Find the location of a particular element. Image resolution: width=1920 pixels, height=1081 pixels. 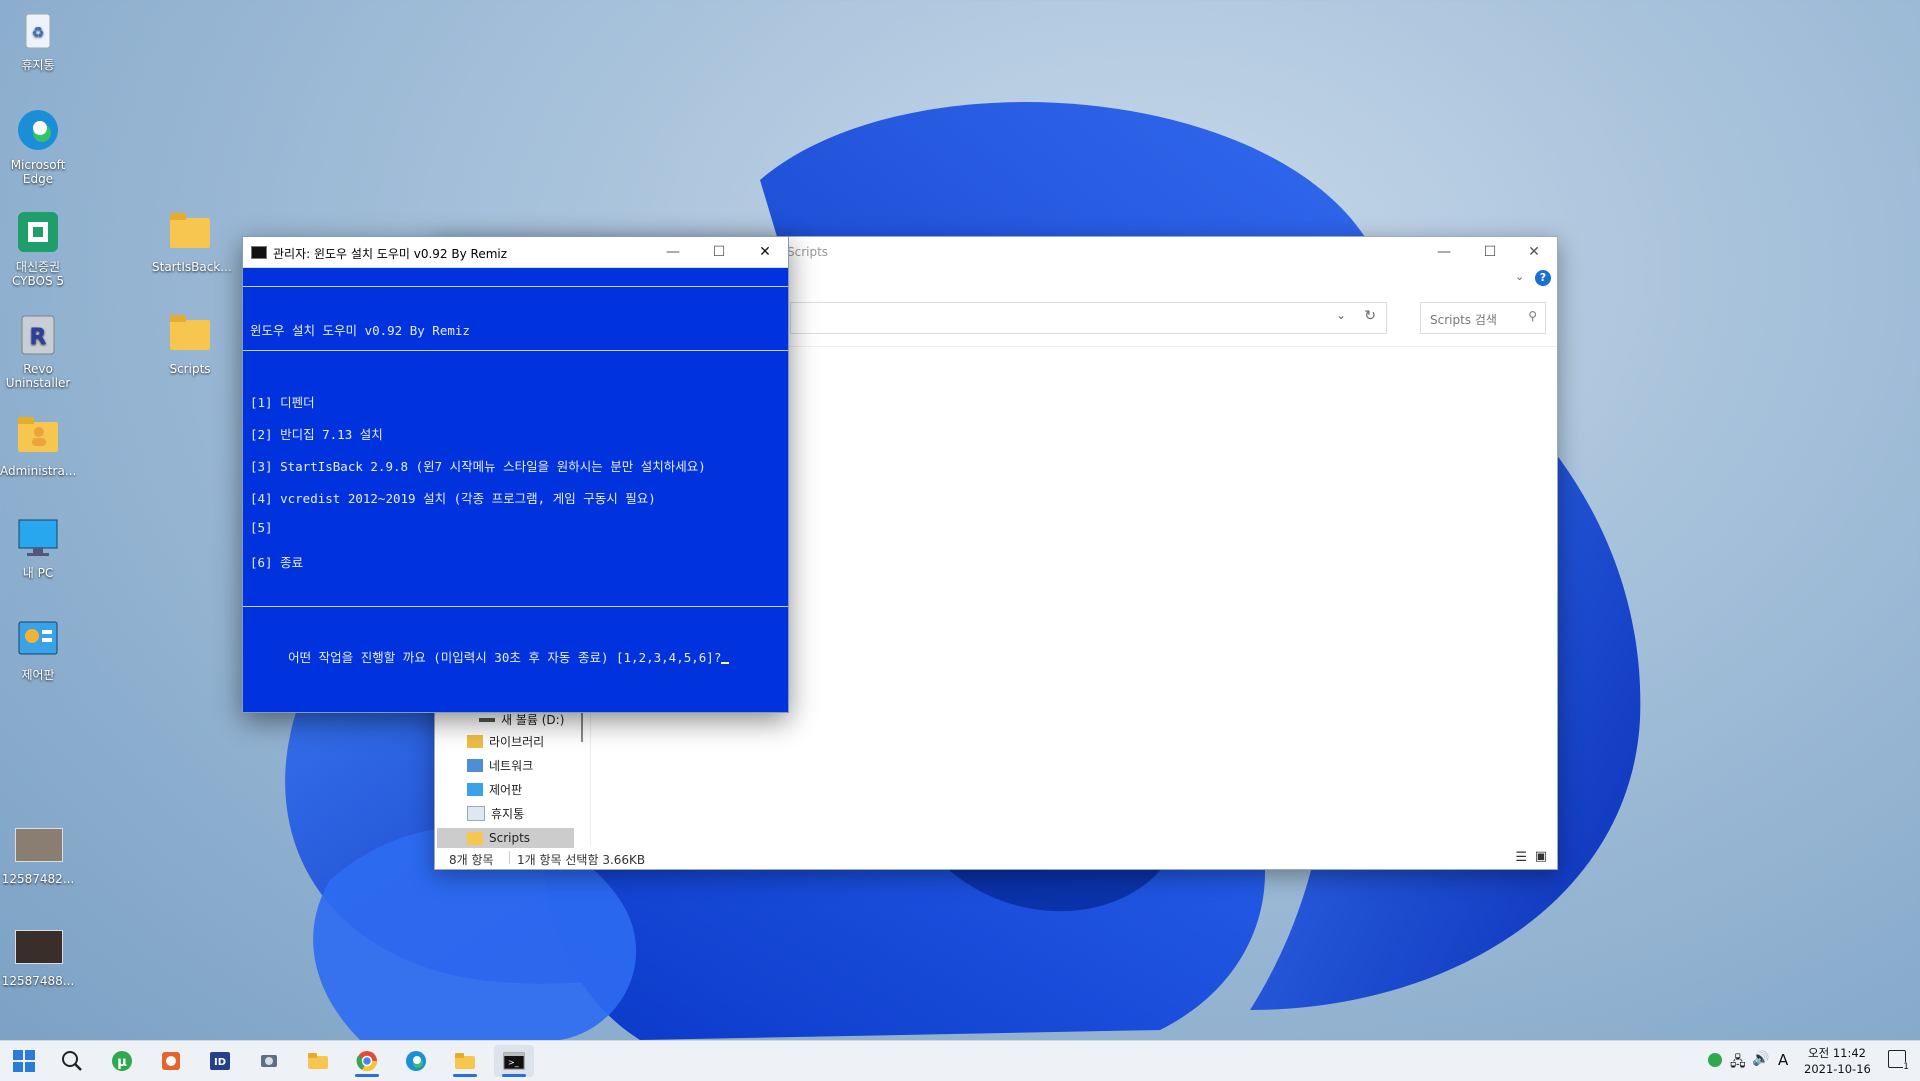

taskbar-file-explorer is located at coordinates (318, 1061).